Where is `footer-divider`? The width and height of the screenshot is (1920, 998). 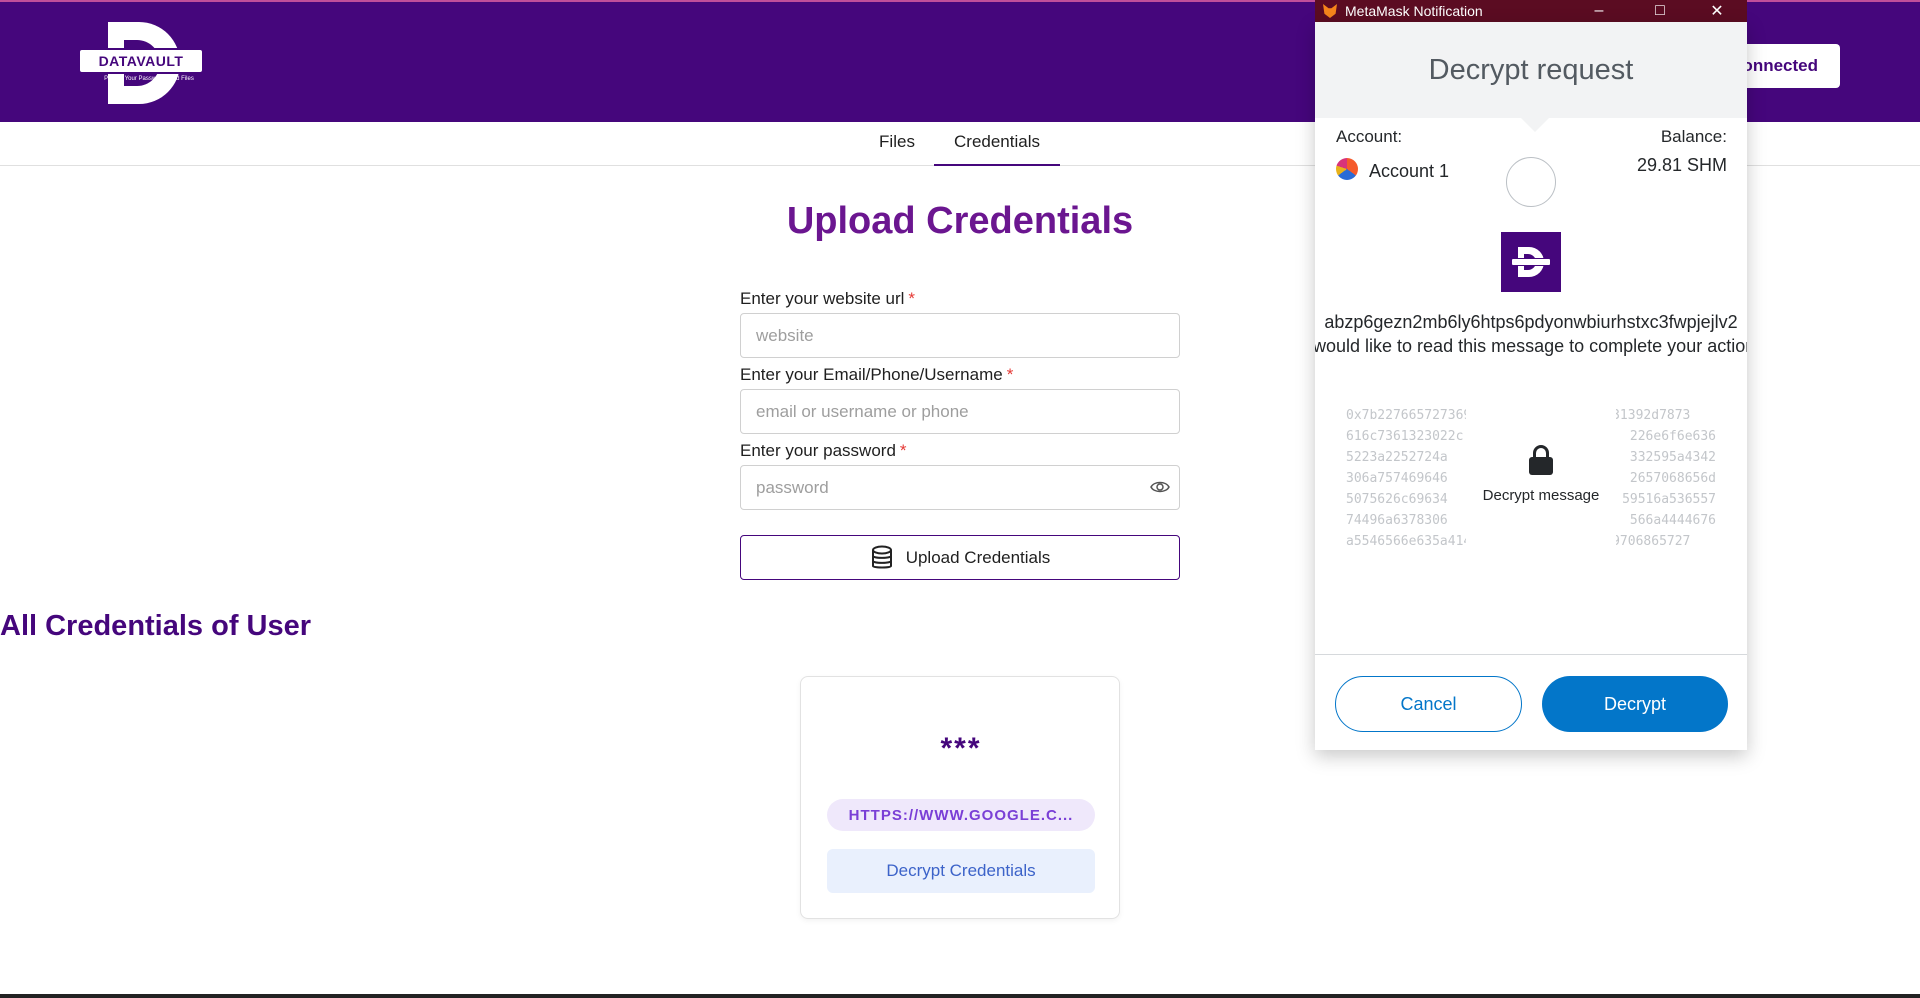
footer-divider is located at coordinates (1531, 654).